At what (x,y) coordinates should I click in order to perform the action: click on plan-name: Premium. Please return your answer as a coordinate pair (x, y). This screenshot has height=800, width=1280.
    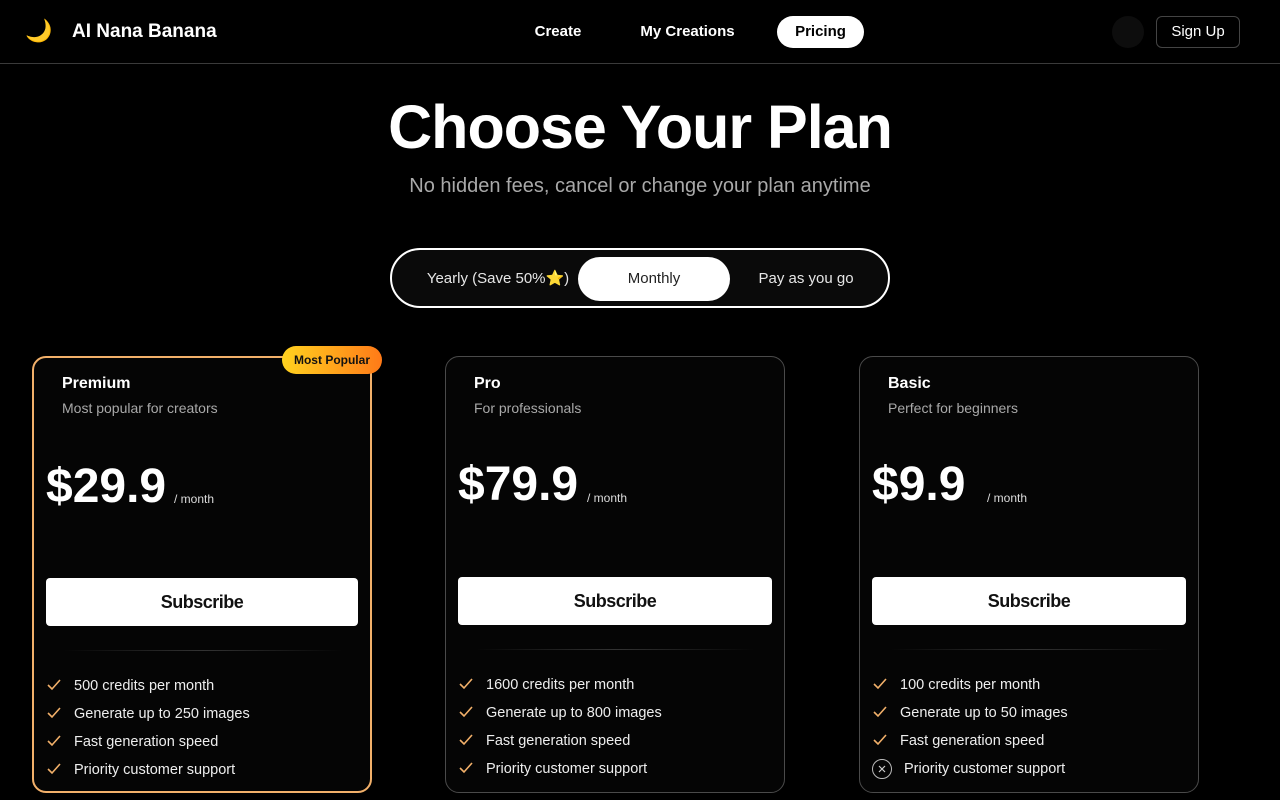
    Looking at the image, I should click on (96, 383).